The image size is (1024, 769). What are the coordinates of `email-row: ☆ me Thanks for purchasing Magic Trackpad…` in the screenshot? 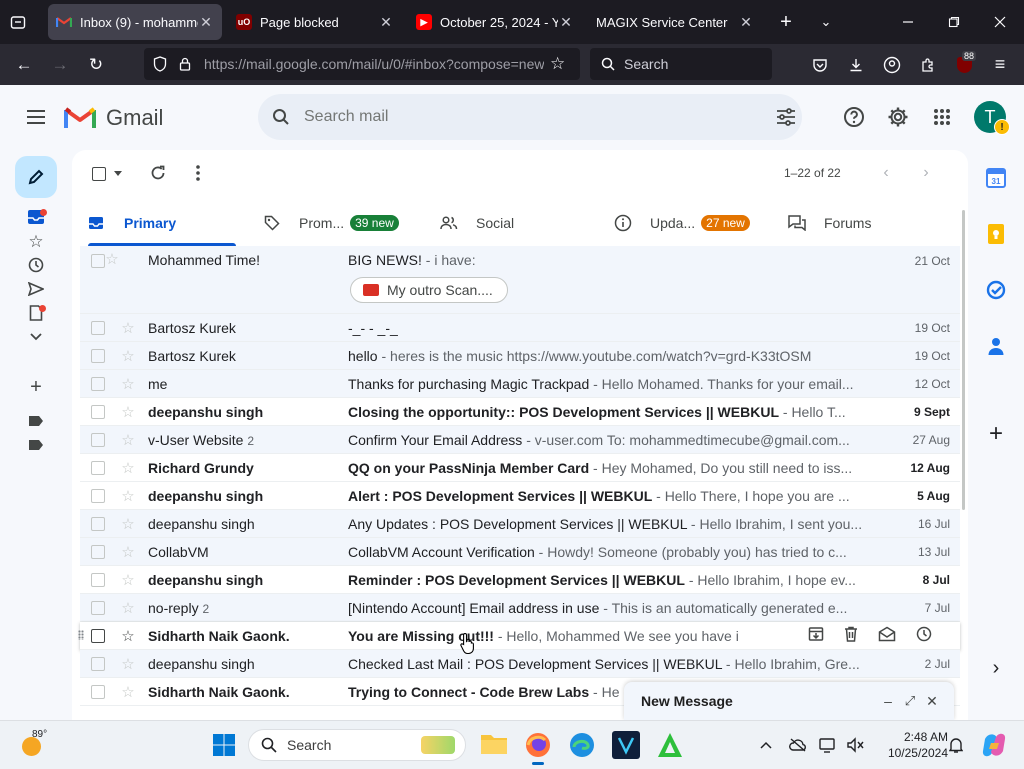 It's located at (520, 384).